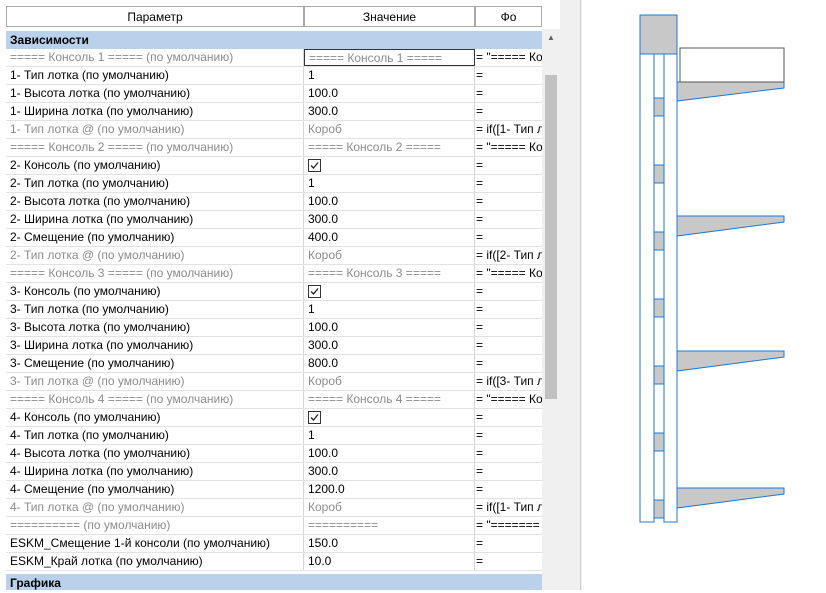 The height and width of the screenshot is (593, 826). I want to click on table-row: 4- Консоль (по умолчанию) =, so click(274, 418).